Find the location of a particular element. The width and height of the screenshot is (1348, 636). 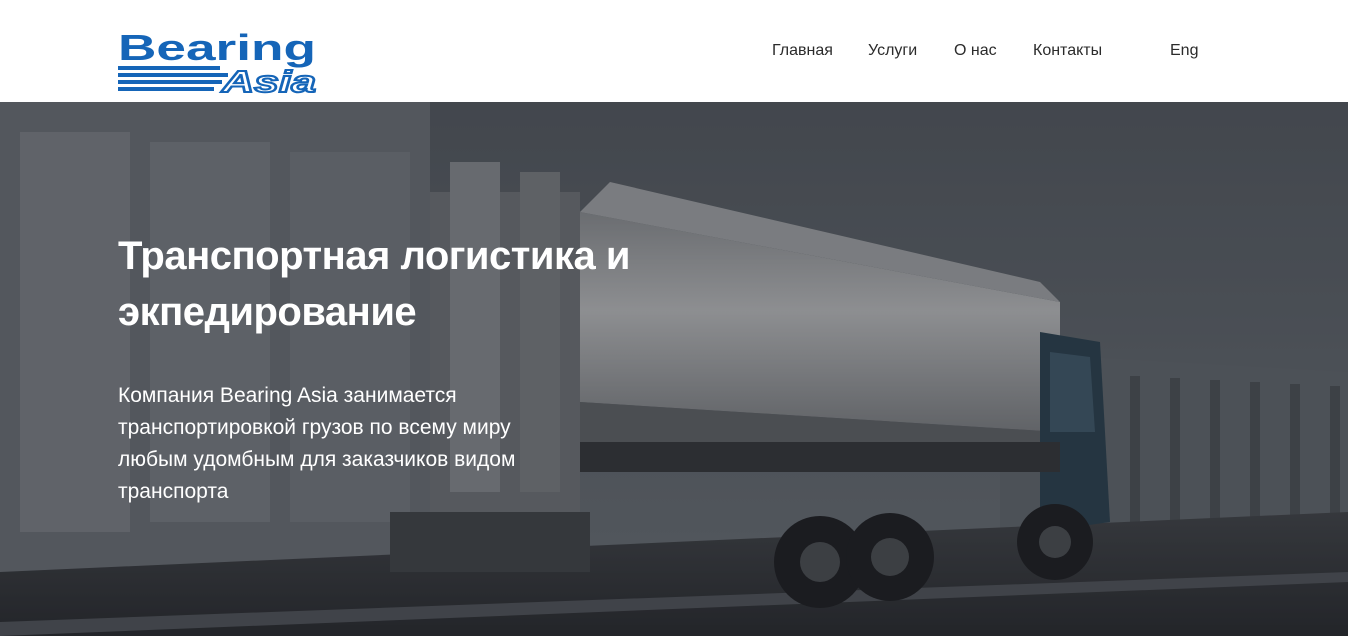

main-navigation: Главная Услуги О нас Контакты Eng is located at coordinates (674, 53).